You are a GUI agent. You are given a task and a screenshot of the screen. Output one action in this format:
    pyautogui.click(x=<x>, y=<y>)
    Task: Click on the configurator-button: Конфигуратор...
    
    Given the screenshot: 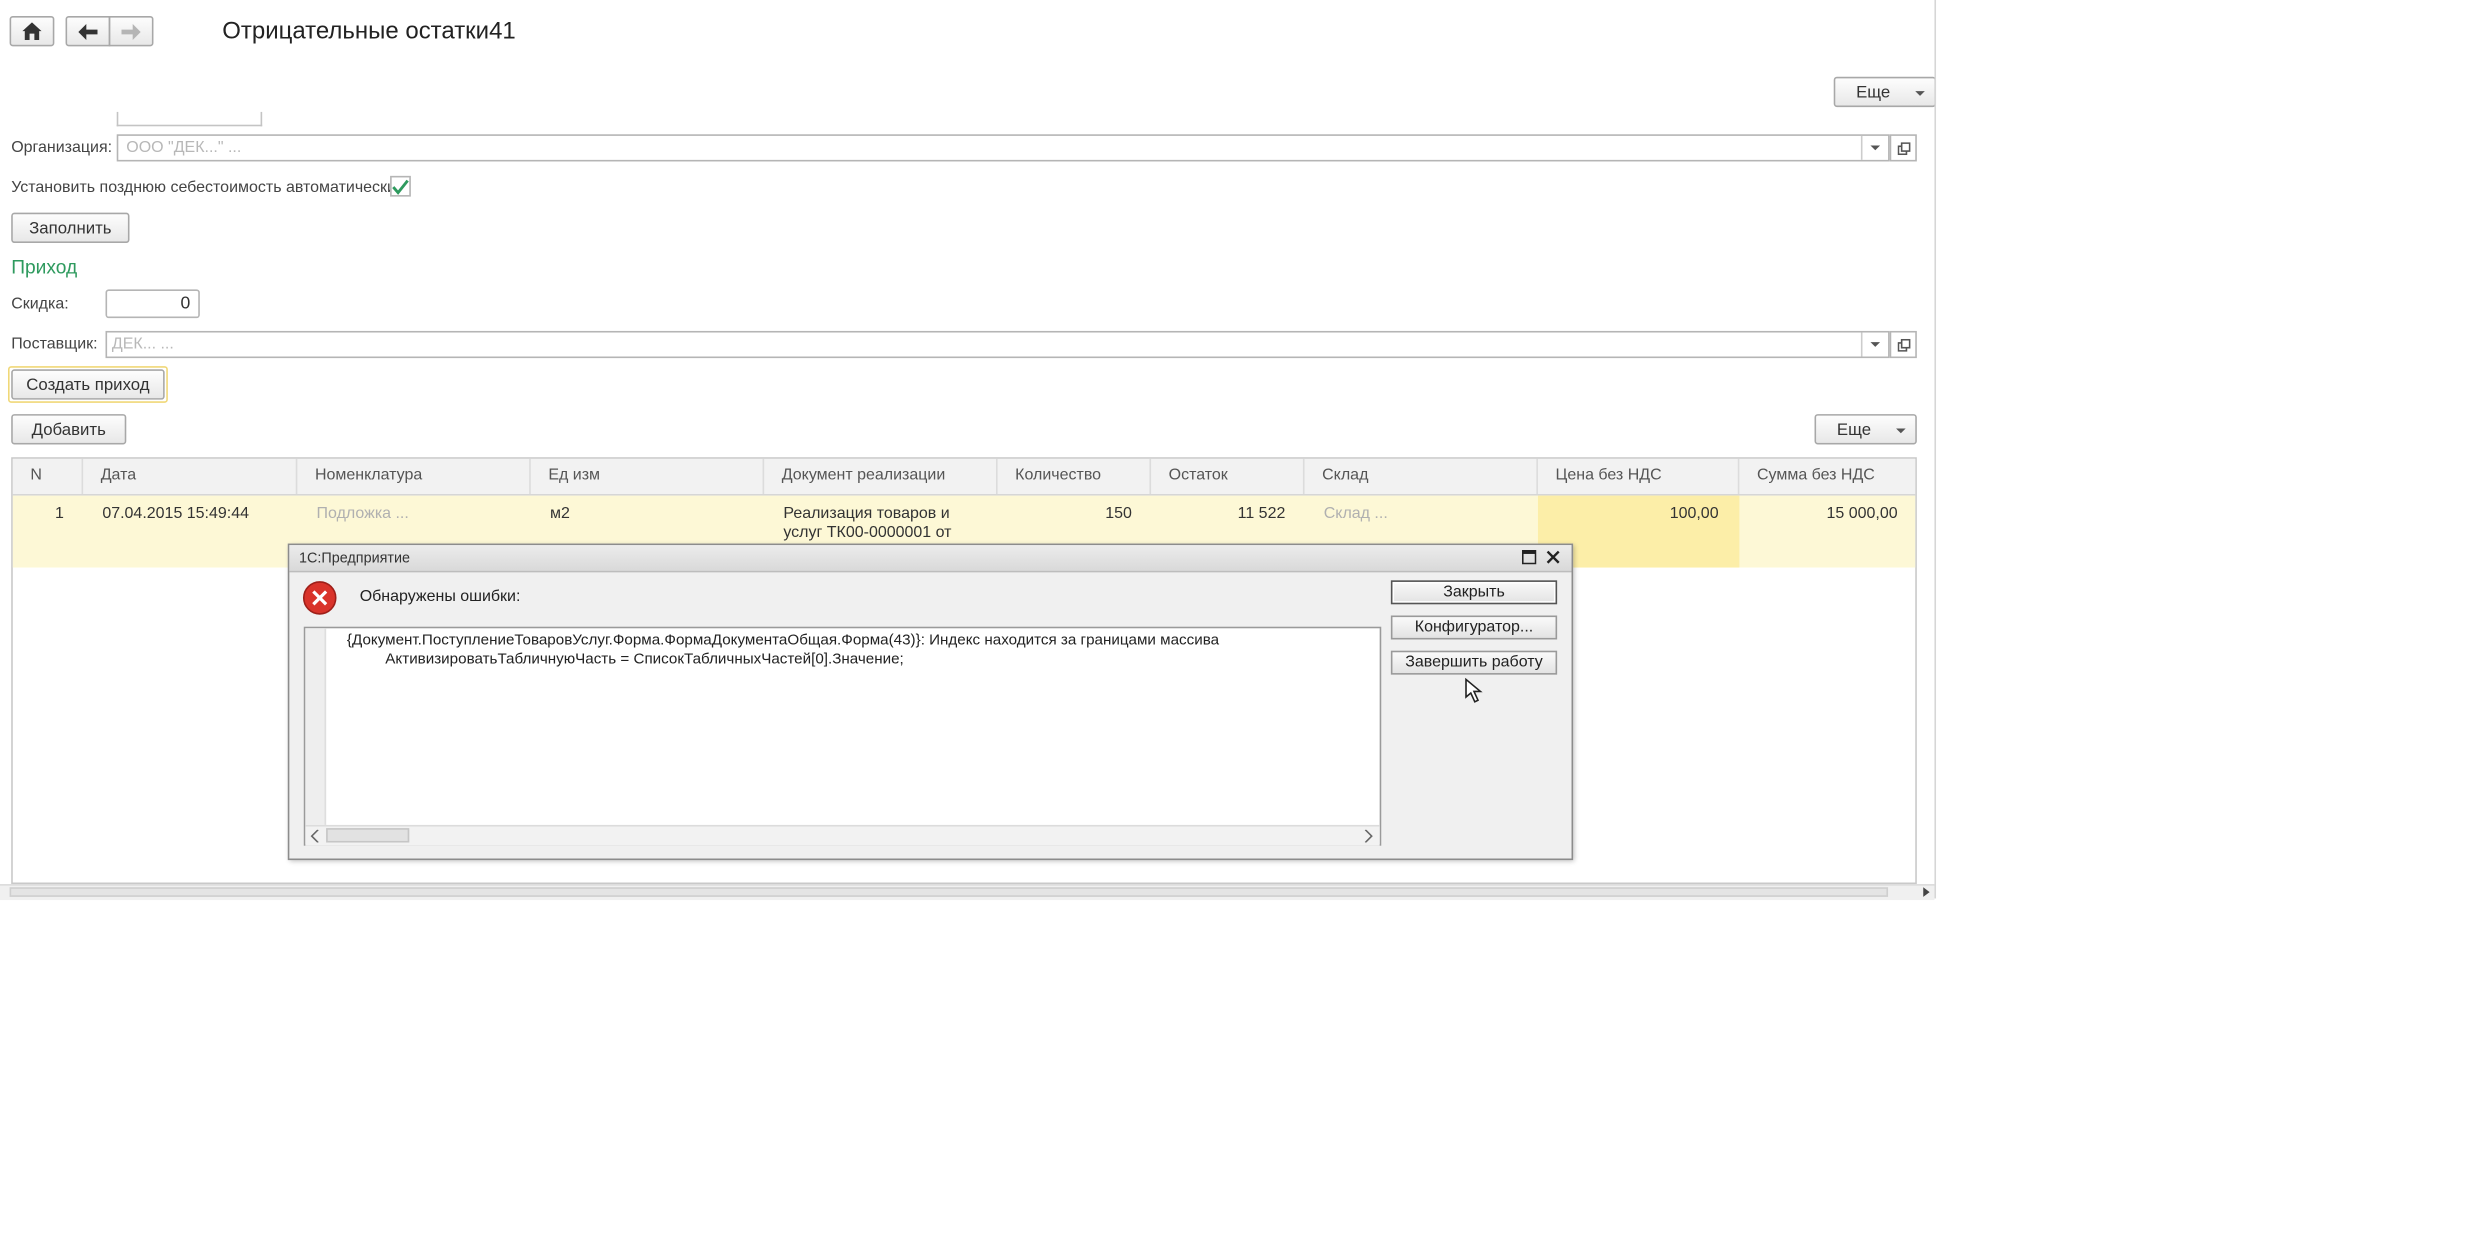 What is the action you would take?
    pyautogui.click(x=1474, y=627)
    